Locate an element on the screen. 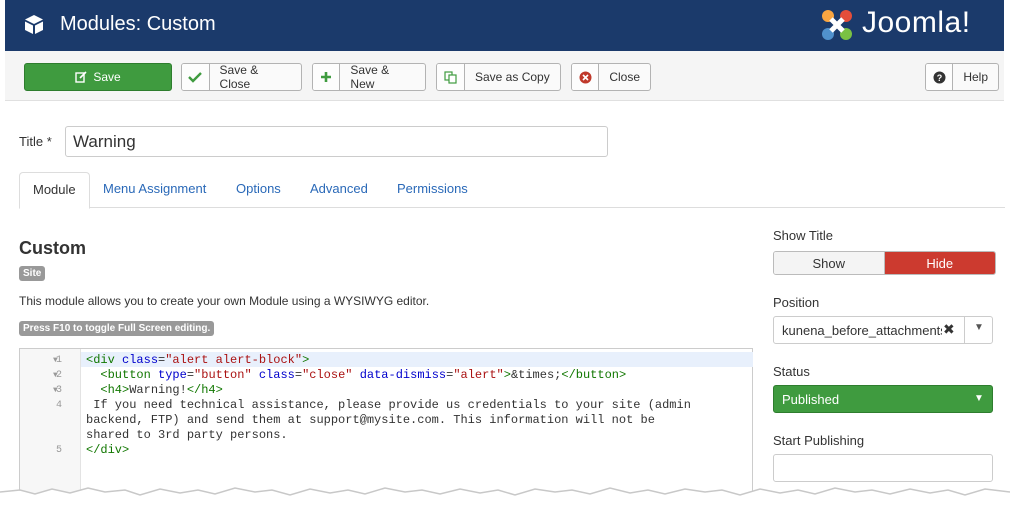 The image size is (1010, 509). status-select: Published ▼ is located at coordinates (883, 399).